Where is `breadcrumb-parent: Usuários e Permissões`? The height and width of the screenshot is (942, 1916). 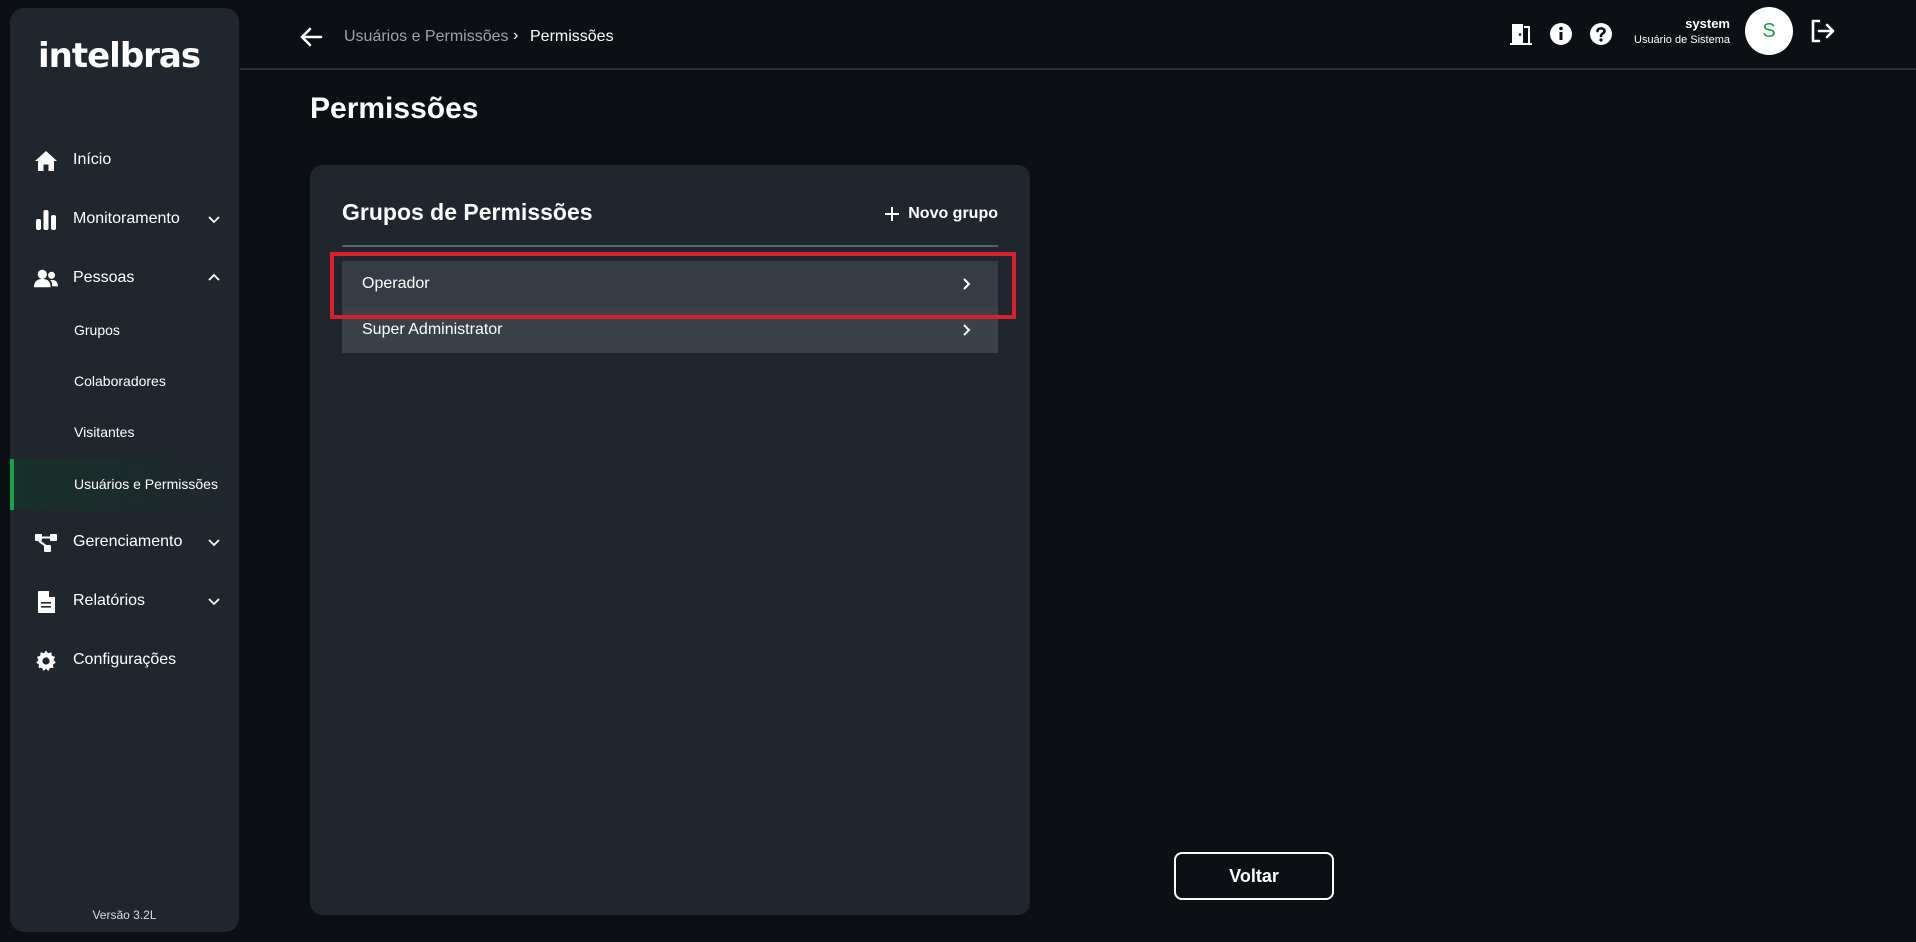
breadcrumb-parent: Usuários e Permissões is located at coordinates (426, 37).